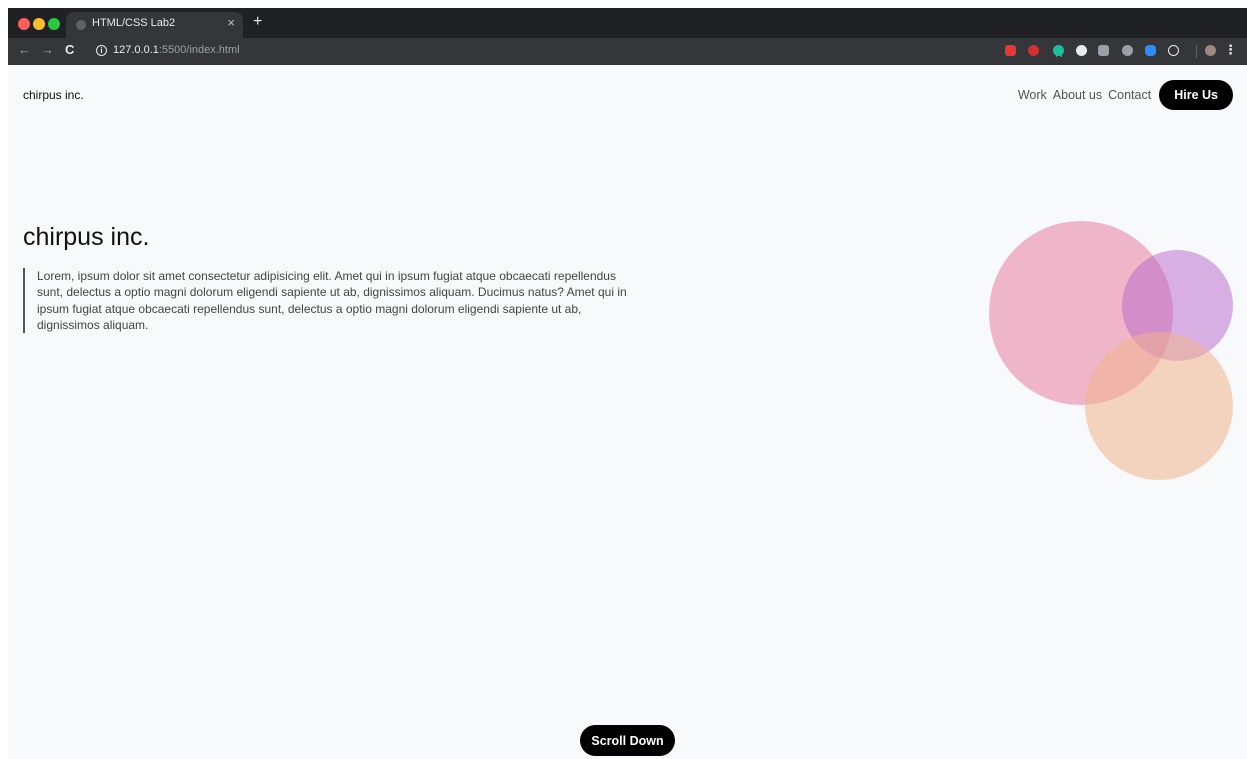 This screenshot has height=759, width=1247. What do you see at coordinates (1081, 50) in the screenshot?
I see `circle-ext-icon` at bounding box center [1081, 50].